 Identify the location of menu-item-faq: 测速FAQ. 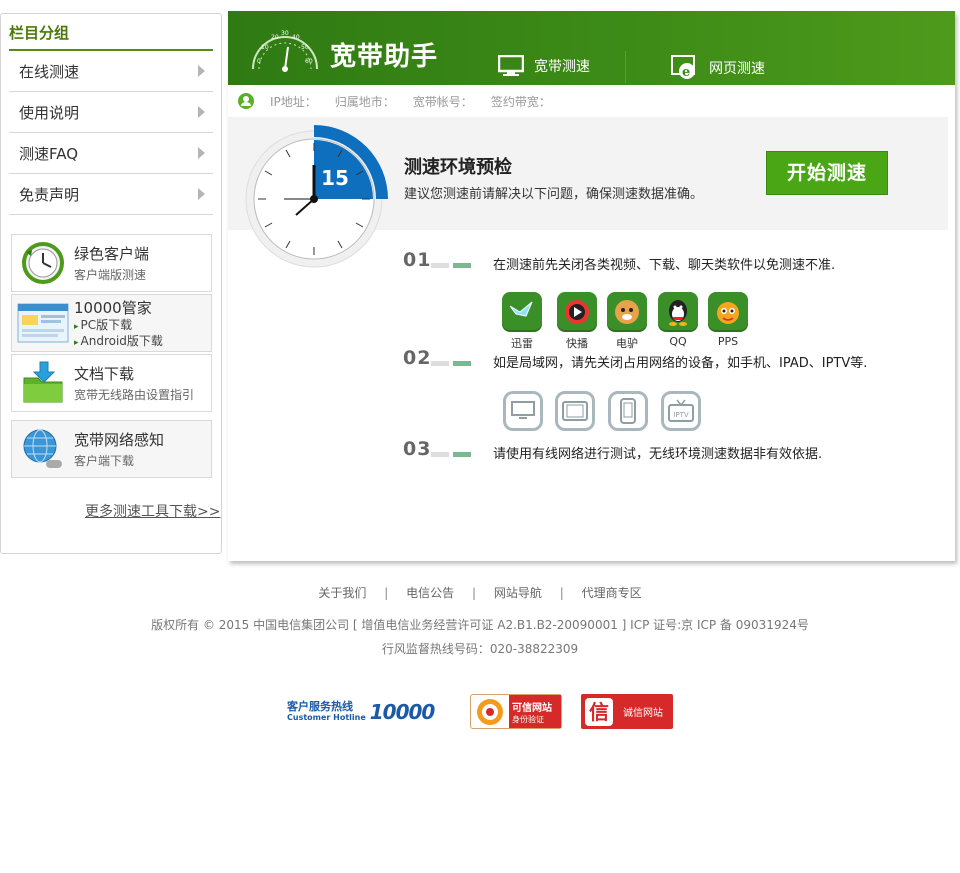
(111, 153).